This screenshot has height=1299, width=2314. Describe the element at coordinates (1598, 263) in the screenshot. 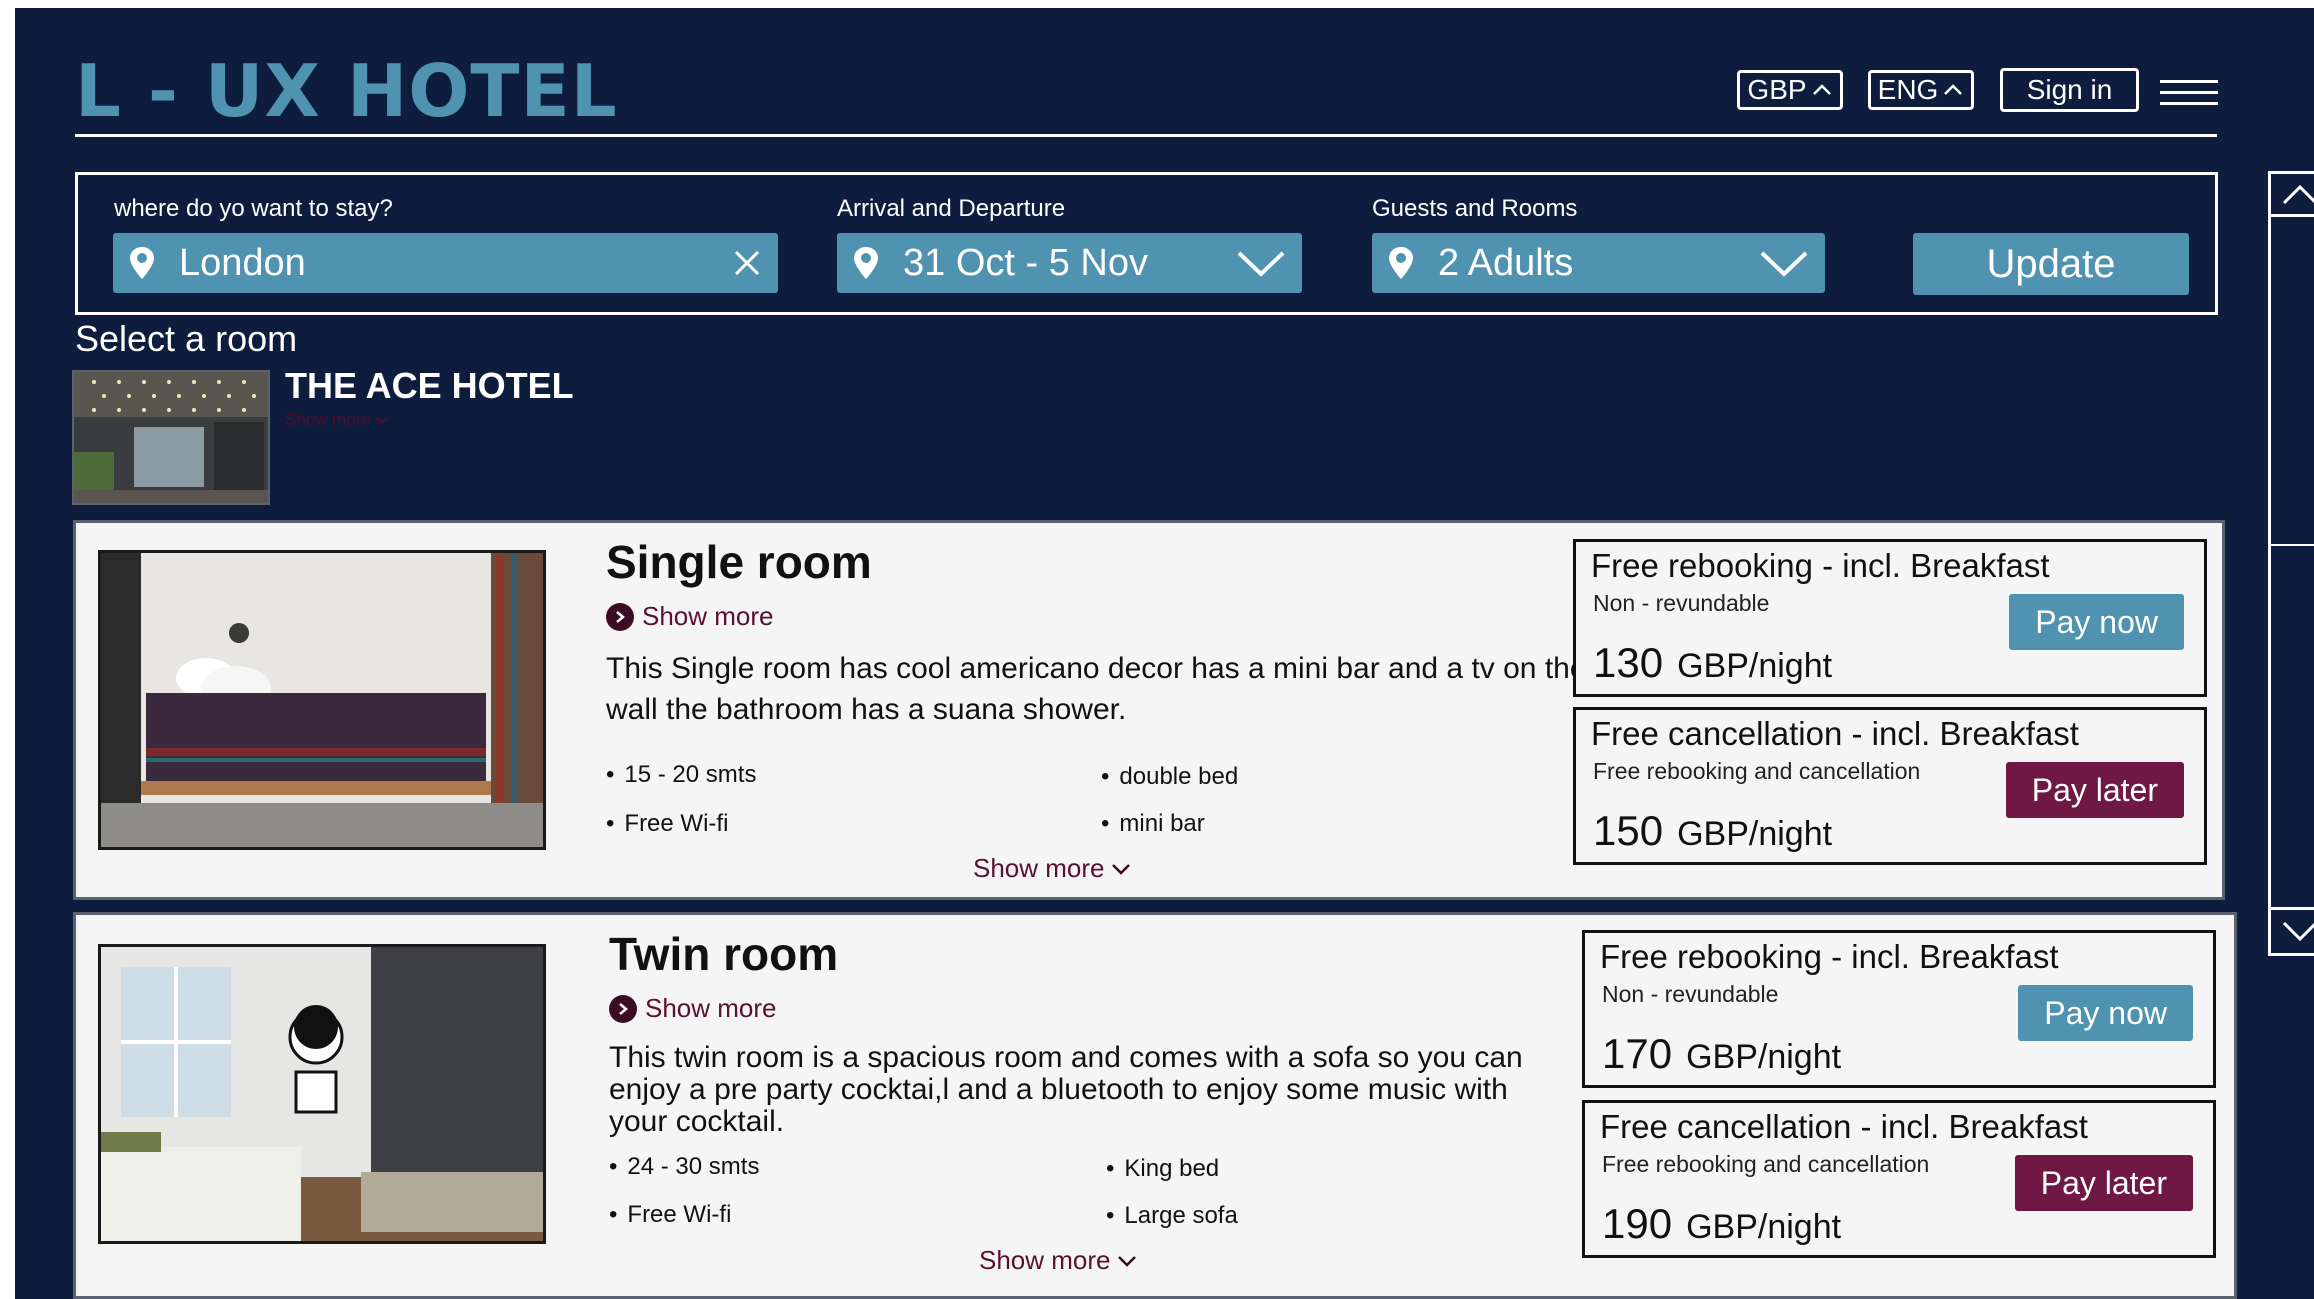

I see `guests-field: 2 Adults` at that location.